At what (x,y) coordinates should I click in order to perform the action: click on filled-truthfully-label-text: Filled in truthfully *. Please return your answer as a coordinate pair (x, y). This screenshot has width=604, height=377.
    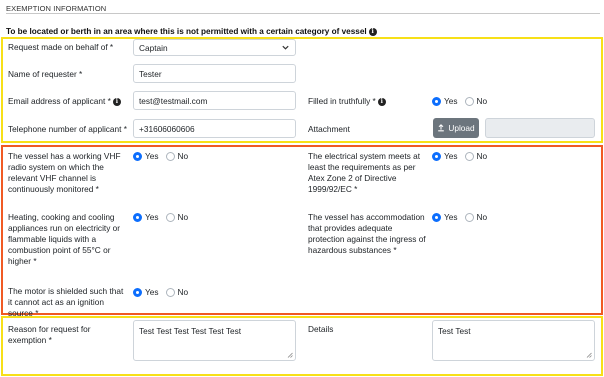
    Looking at the image, I should click on (342, 101).